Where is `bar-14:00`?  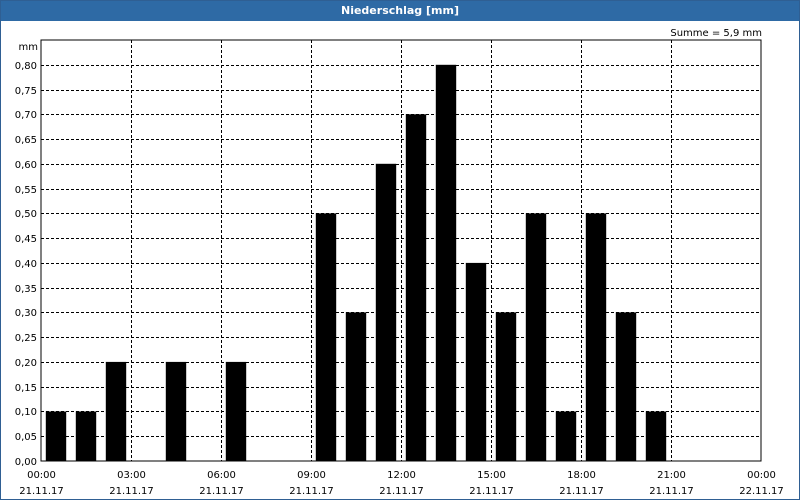
bar-14:00 is located at coordinates (476, 361).